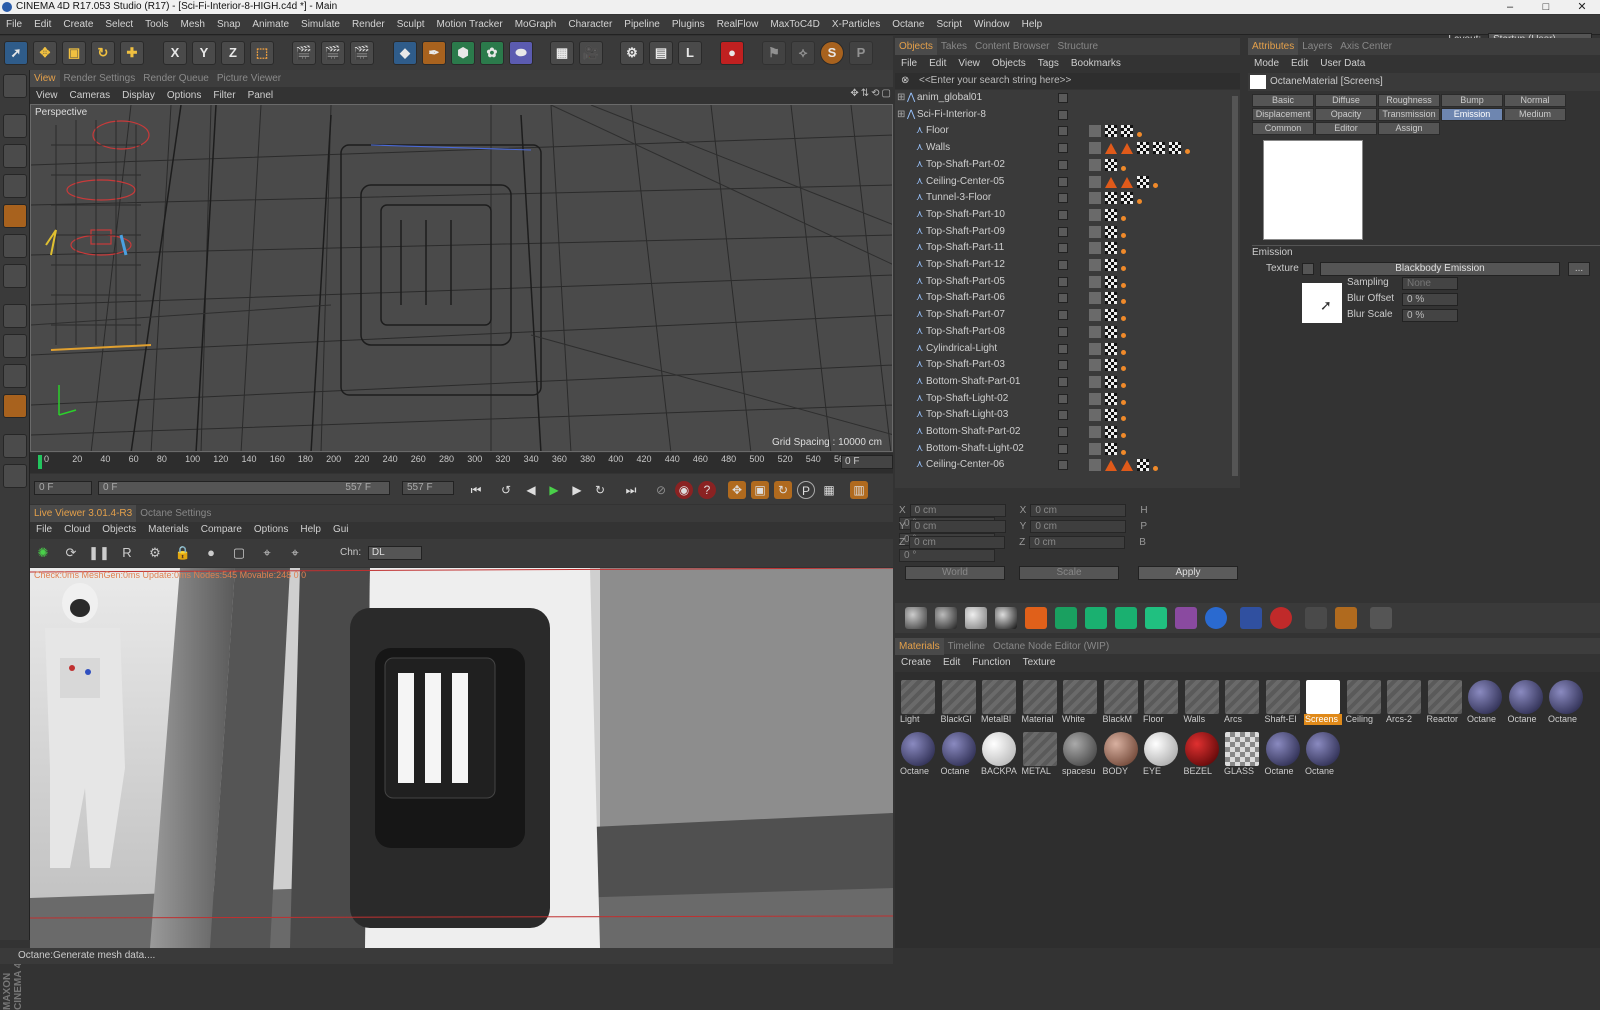  What do you see at coordinates (310, 530) in the screenshot?
I see `liveviewer-menu-help: Help` at bounding box center [310, 530].